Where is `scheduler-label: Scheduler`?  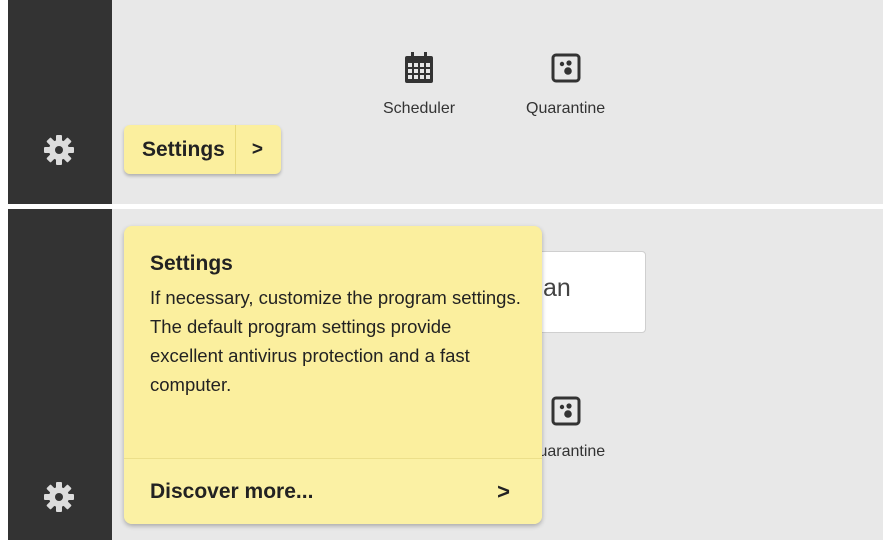 scheduler-label: Scheduler is located at coordinates (419, 108).